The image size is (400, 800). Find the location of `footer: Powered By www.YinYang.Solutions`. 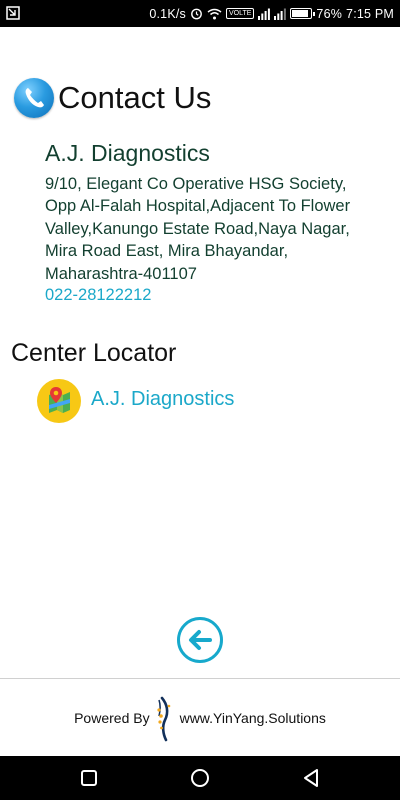

footer: Powered By www.YinYang.Solutions is located at coordinates (200, 718).